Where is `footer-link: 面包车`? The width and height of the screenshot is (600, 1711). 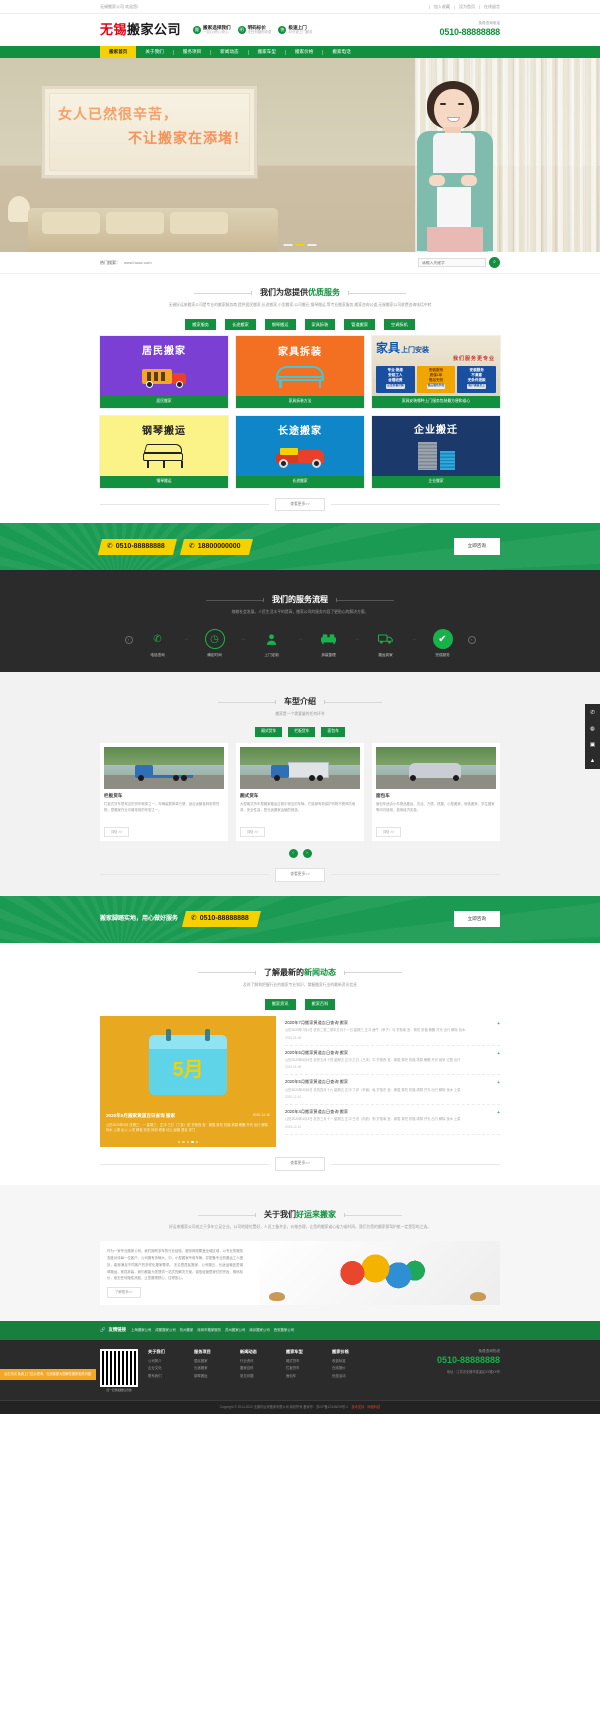 footer-link: 面包车 is located at coordinates (305, 1376).